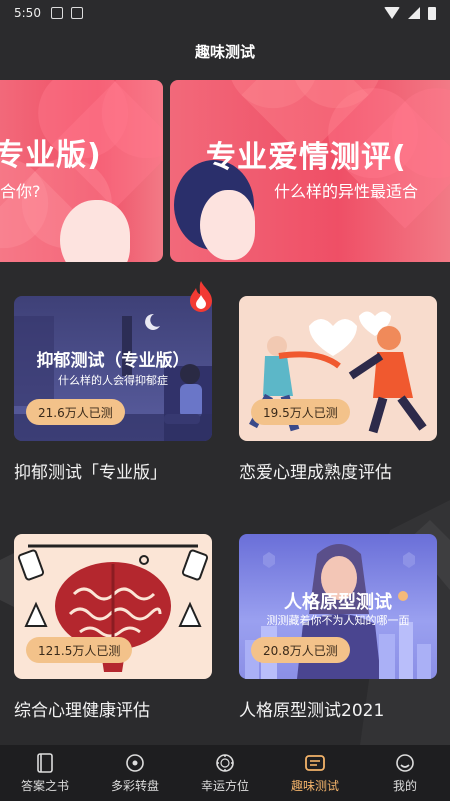 This screenshot has height=801, width=450. What do you see at coordinates (311, 708) in the screenshot?
I see `card-caption: 人格原型测试2021` at bounding box center [311, 708].